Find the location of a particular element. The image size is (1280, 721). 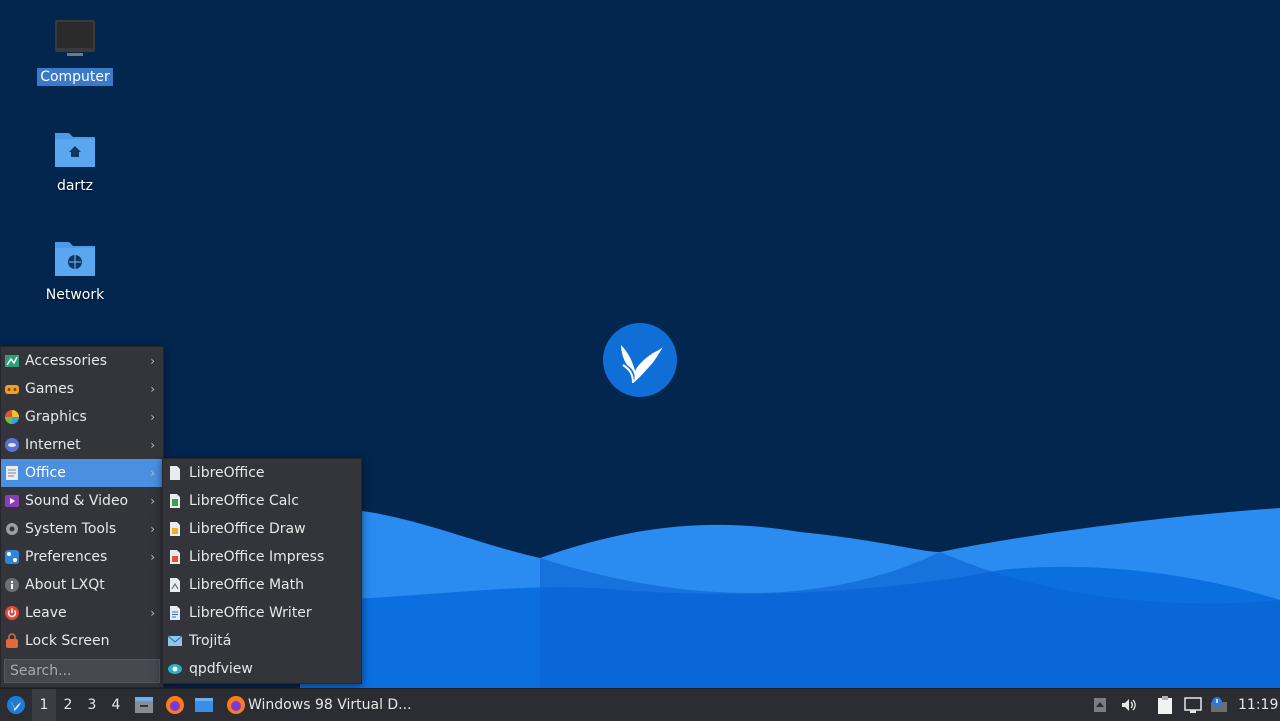

menu-item-label: System Tools is located at coordinates (71, 529).